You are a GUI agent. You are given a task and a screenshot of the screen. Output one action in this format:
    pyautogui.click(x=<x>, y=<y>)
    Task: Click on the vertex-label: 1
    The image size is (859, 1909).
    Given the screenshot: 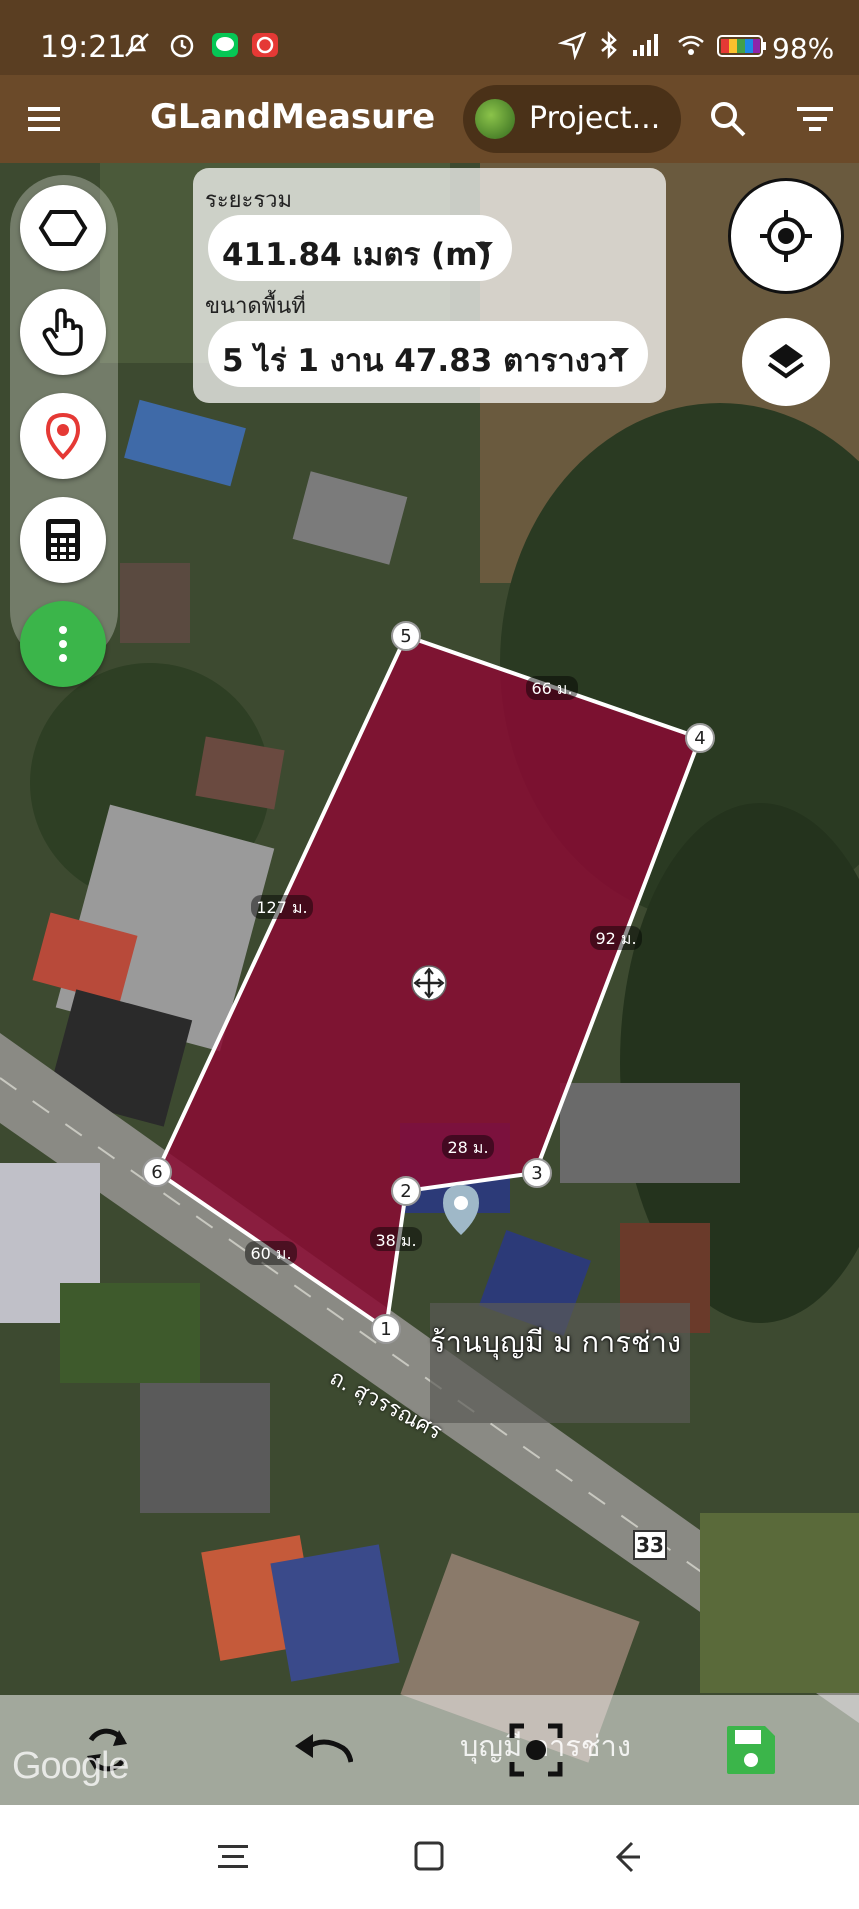 What is the action you would take?
    pyautogui.click(x=385, y=1329)
    